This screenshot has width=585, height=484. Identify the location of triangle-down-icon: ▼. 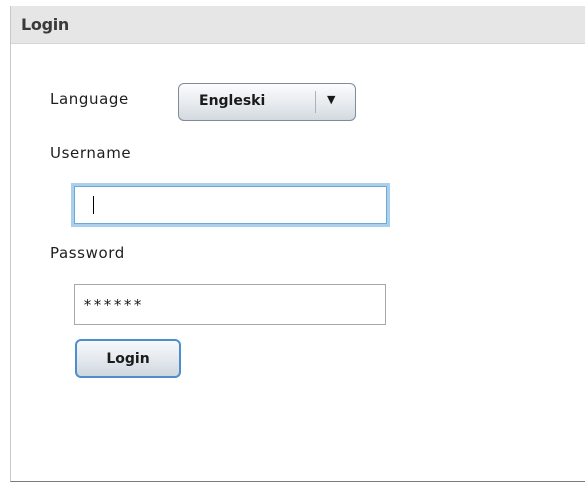
(331, 99).